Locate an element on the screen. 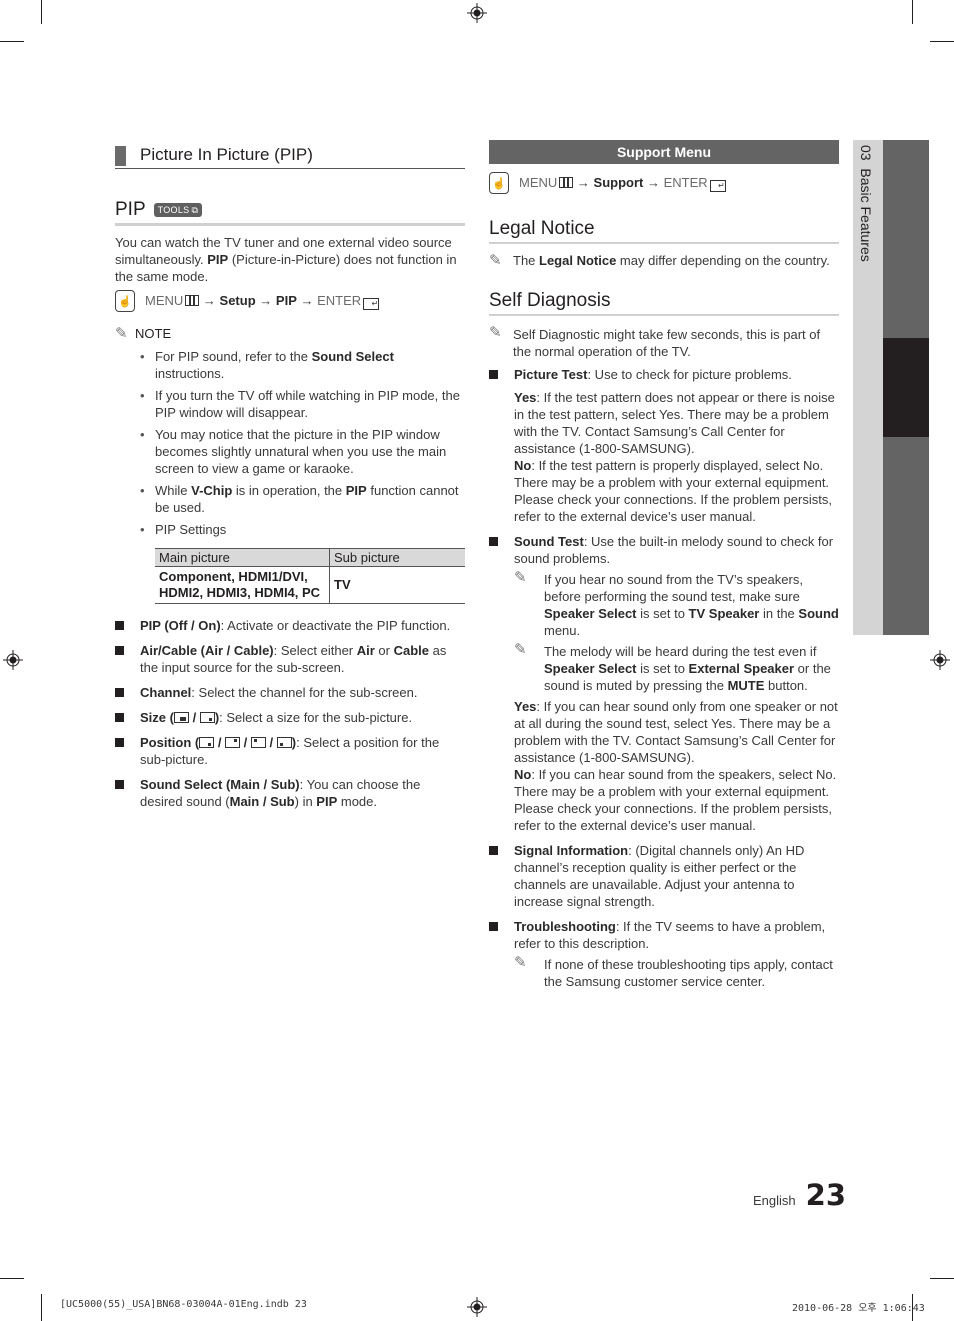 Image resolution: width=954 pixels, height=1321 pixels. table-header-row: Main picture Sub picture is located at coordinates (310, 557).